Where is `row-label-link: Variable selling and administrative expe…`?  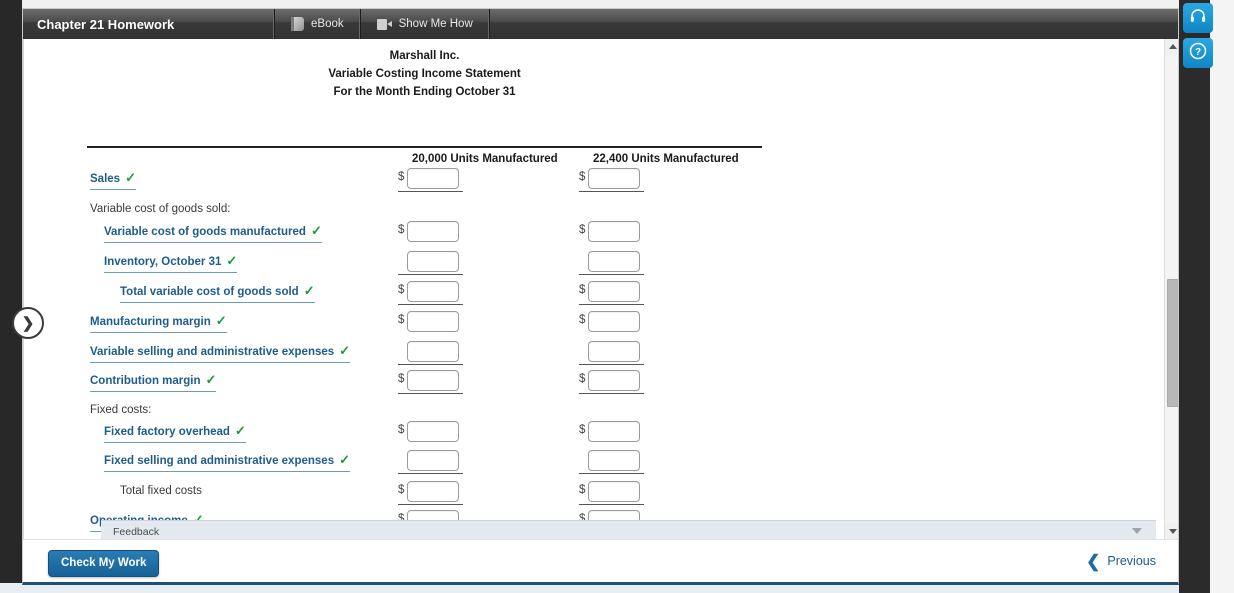
row-label-link: Variable selling and administrative expe… is located at coordinates (220, 353).